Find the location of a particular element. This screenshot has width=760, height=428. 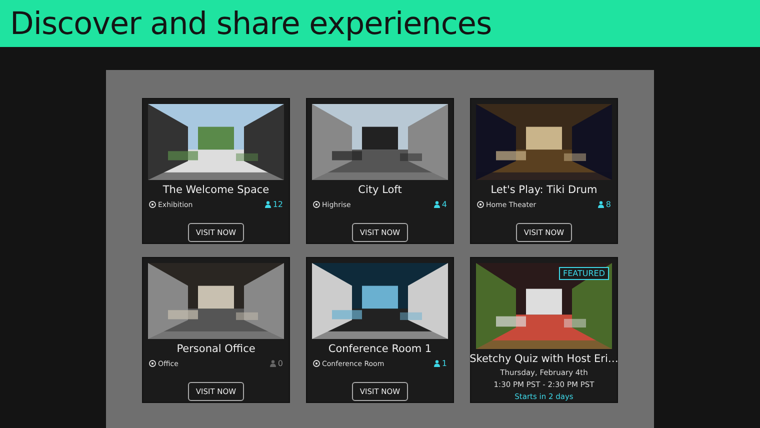

user-count: 0 is located at coordinates (276, 363).